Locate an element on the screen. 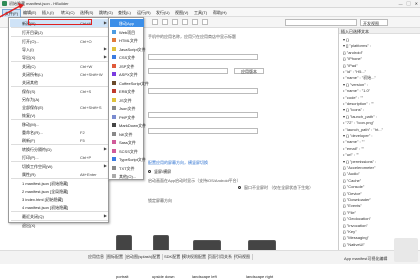  file-menu-item: 4 manifest.json [初始隐藏] is located at coordinates (59, 207).